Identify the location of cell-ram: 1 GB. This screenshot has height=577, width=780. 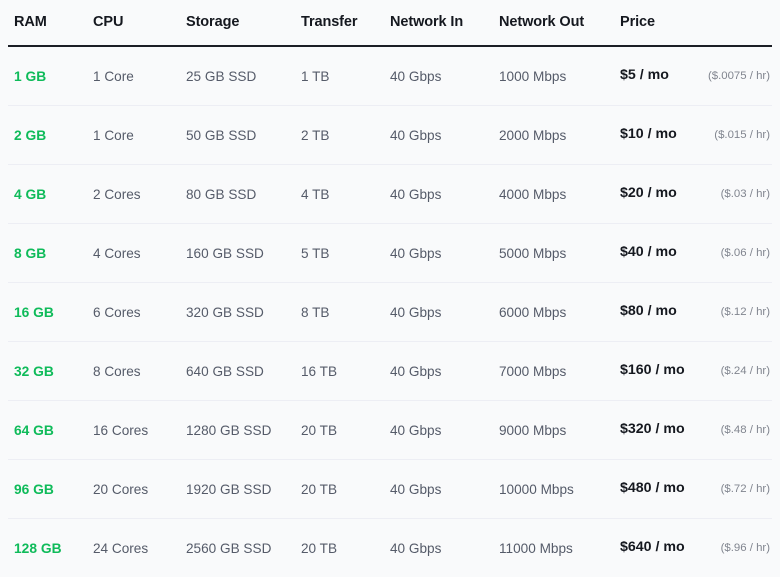
(50, 76).